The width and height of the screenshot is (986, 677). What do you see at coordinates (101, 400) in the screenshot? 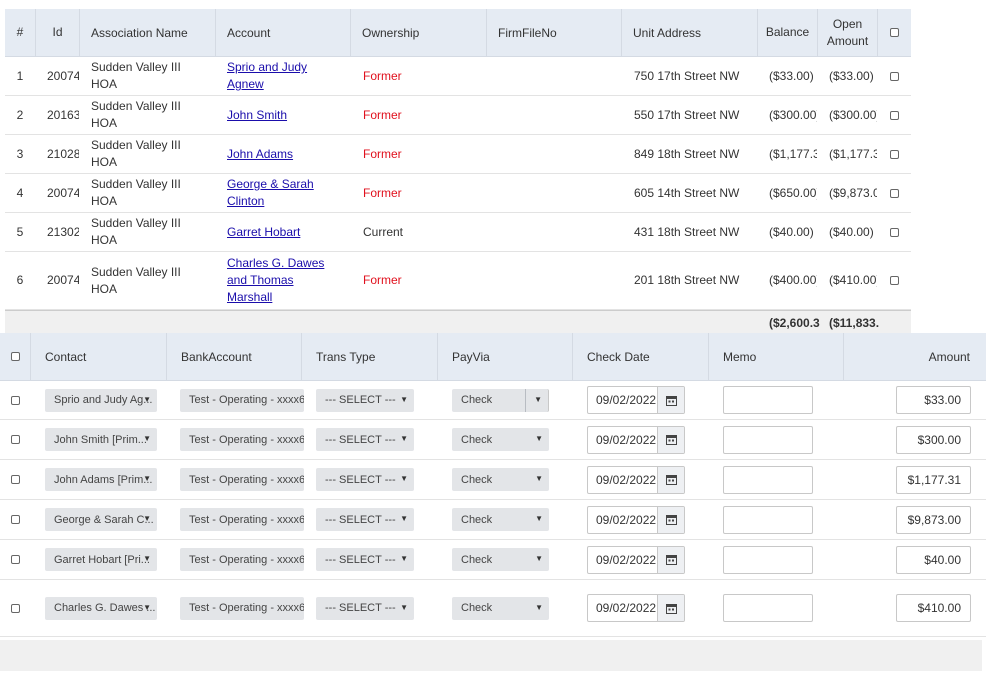
I see `contact-select: Sprio and Judy Ag... ▼` at bounding box center [101, 400].